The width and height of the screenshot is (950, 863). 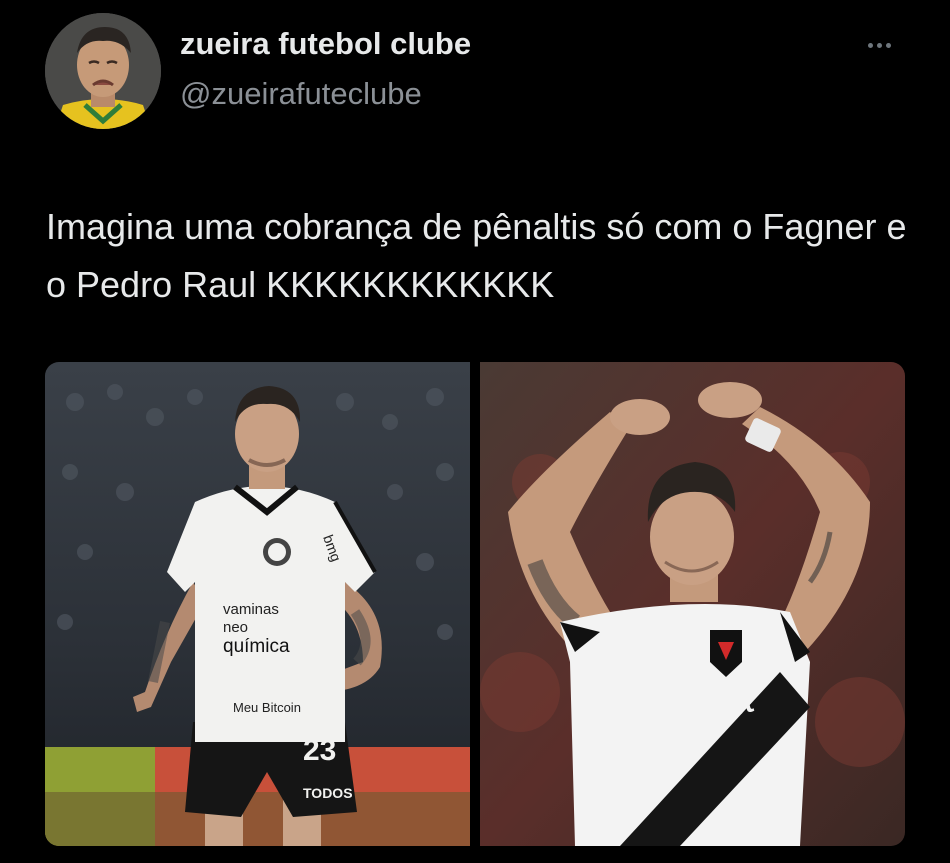 I want to click on display-name: zueira futebol clube, so click(x=325, y=44).